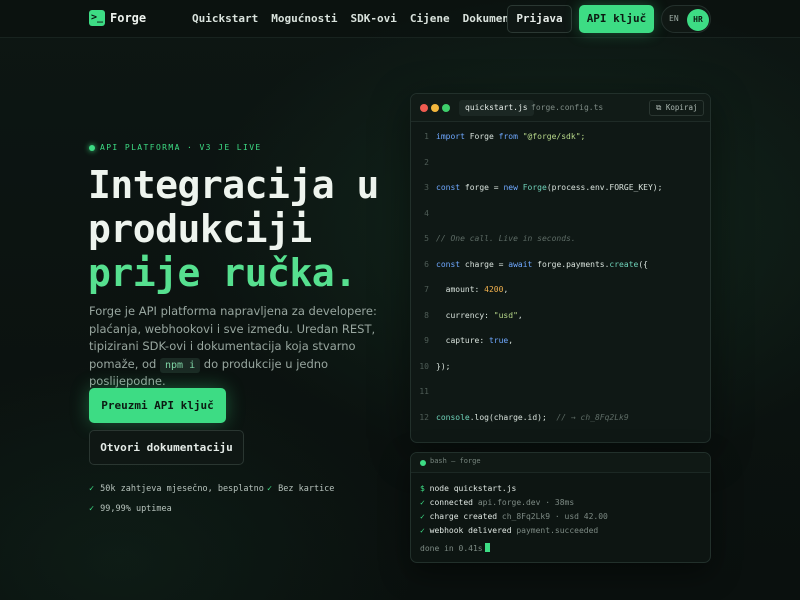  I want to click on nav-link-pricing: Cijene, so click(430, 18).